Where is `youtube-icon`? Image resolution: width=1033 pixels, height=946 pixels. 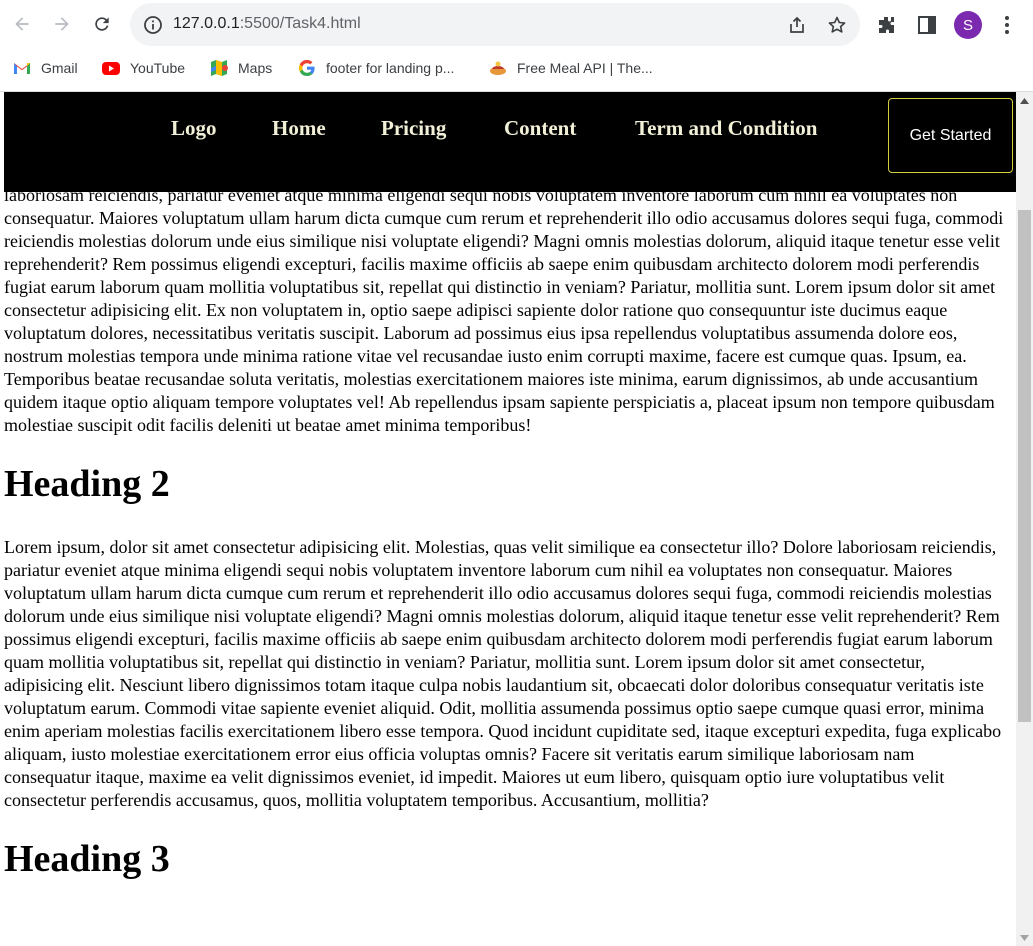
youtube-icon is located at coordinates (111, 68).